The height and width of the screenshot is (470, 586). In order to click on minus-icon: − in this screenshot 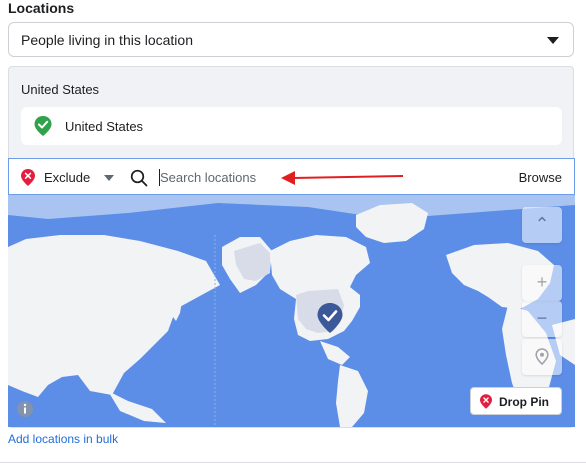, I will do `click(542, 318)`.